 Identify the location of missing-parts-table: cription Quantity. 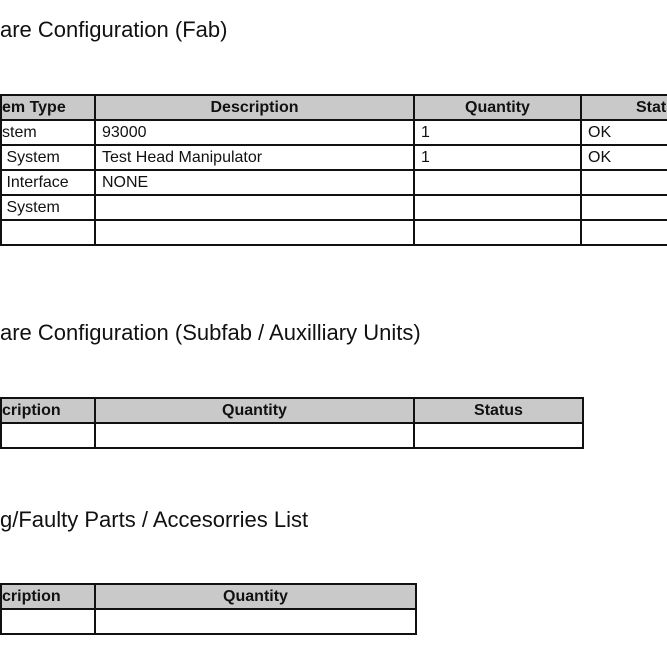
(208, 609).